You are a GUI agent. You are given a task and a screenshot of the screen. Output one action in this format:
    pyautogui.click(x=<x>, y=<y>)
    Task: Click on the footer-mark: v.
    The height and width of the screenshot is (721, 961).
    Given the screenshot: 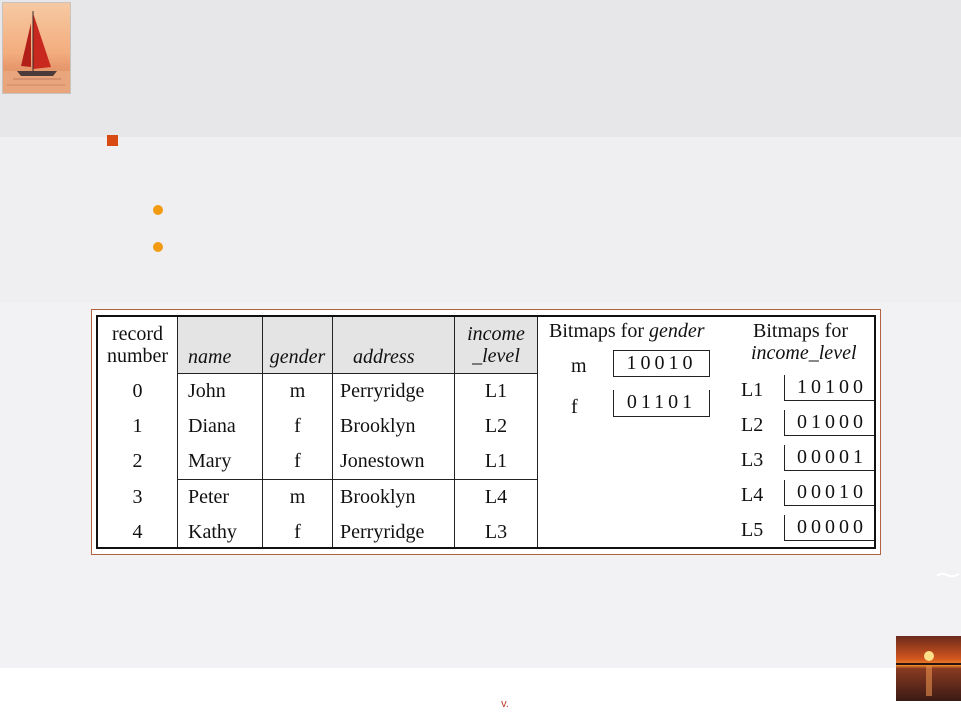 What is the action you would take?
    pyautogui.click(x=505, y=704)
    